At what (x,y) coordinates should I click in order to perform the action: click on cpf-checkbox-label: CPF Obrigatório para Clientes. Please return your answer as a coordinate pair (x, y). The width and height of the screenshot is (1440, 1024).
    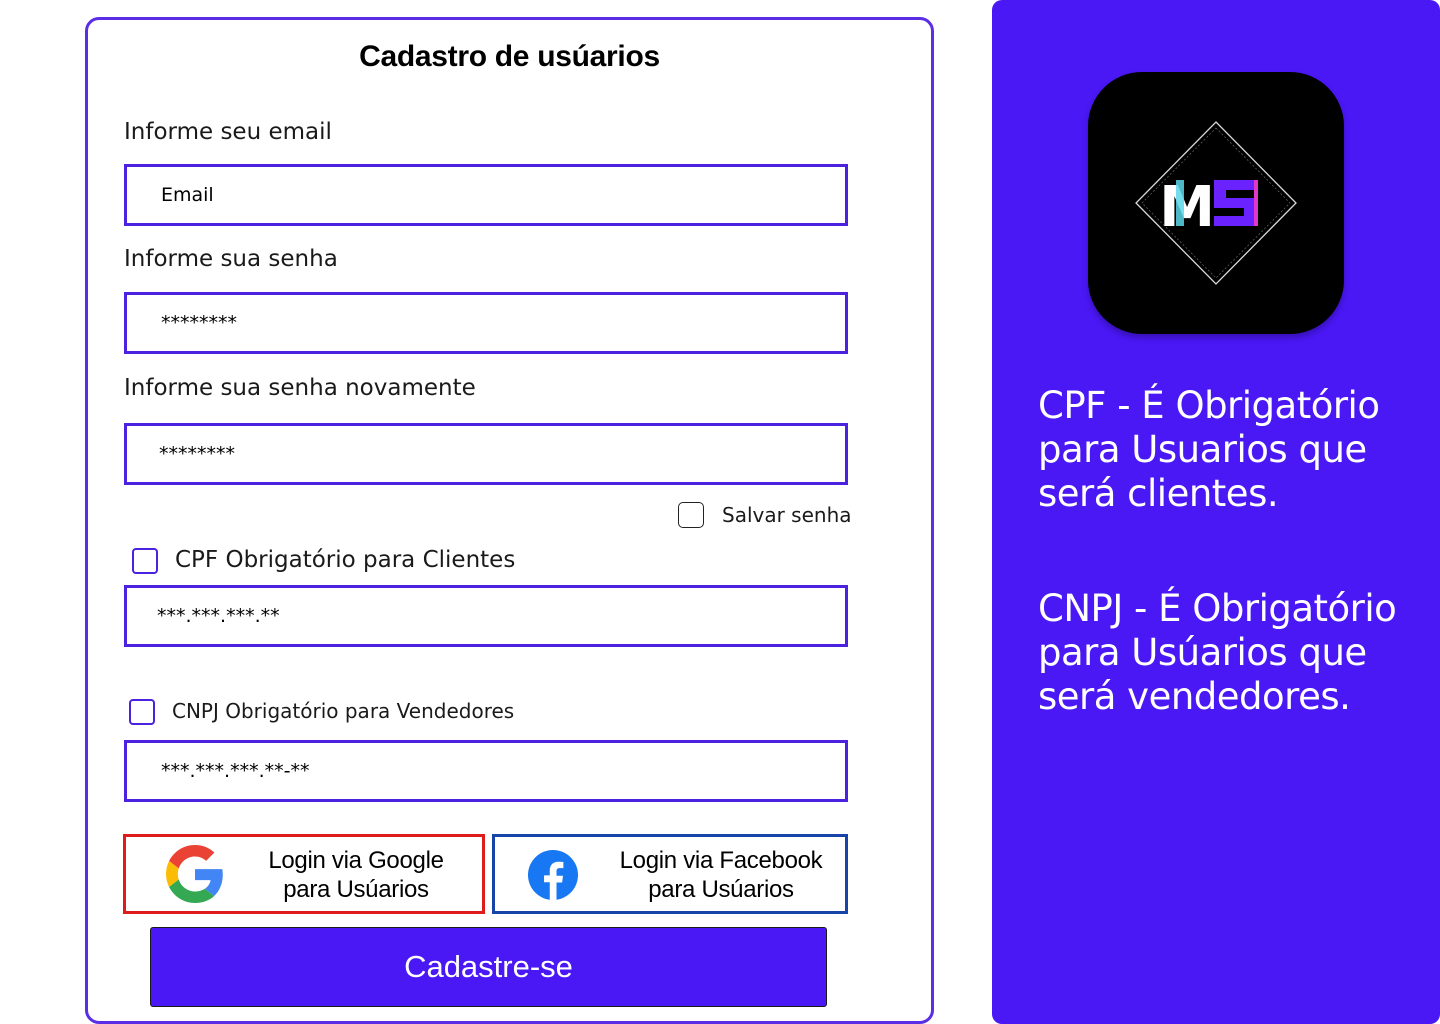
    Looking at the image, I should click on (345, 560).